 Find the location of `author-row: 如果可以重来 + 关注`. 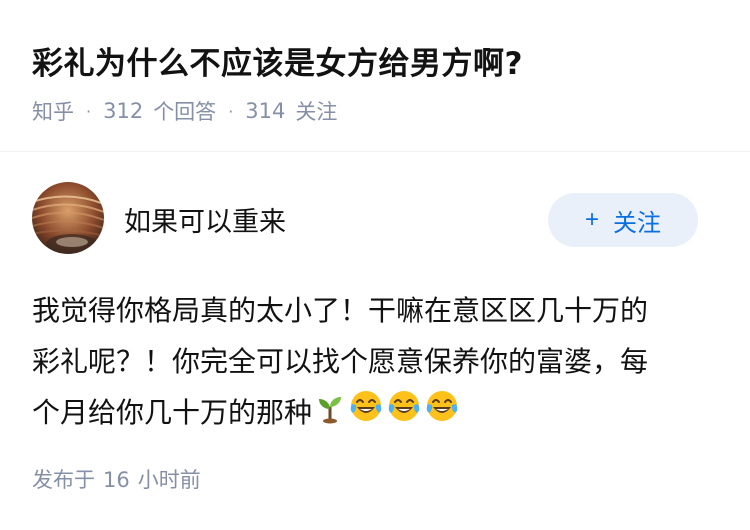

author-row: 如果可以重来 + 关注 is located at coordinates (375, 221).